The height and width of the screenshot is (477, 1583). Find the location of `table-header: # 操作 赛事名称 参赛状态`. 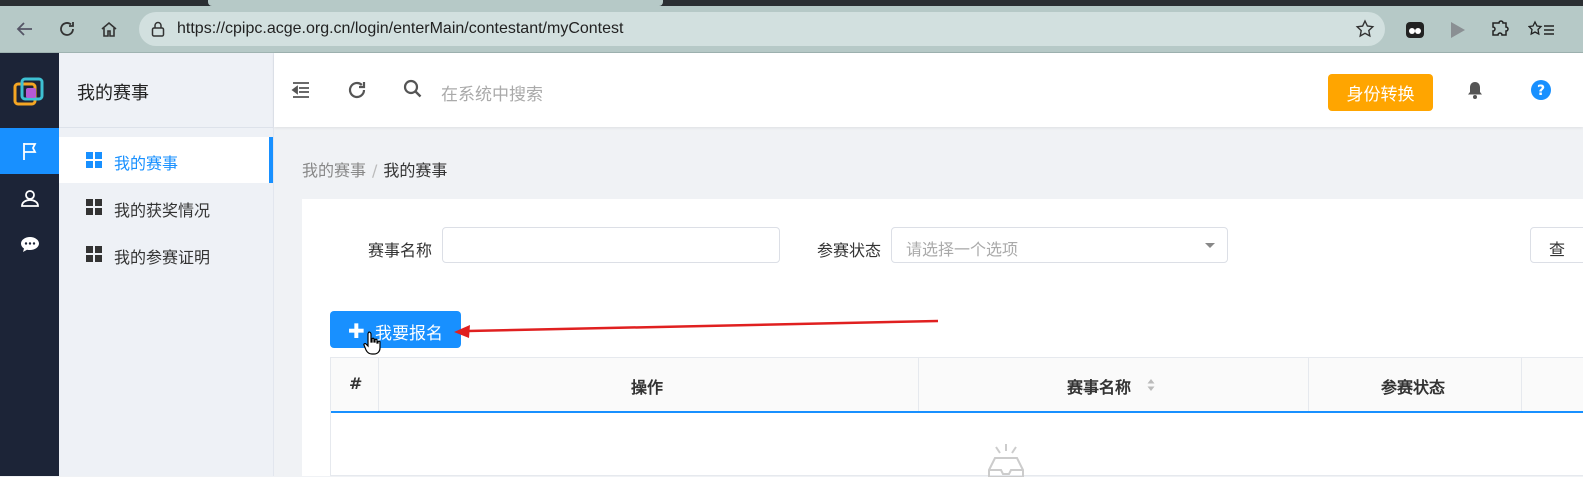

table-header: # 操作 赛事名称 参赛状态 is located at coordinates (957, 385).